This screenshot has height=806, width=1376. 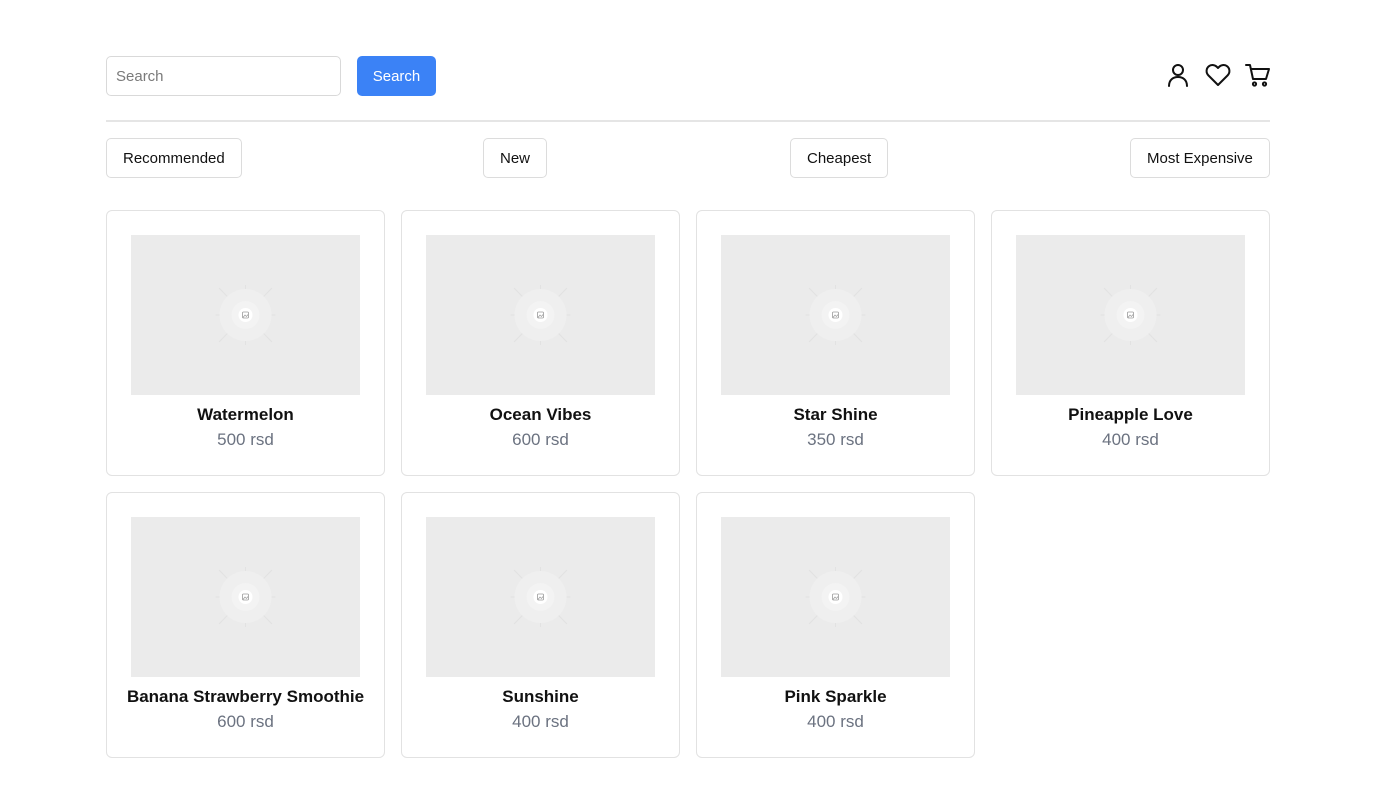 I want to click on product-name: Pineapple Love, so click(x=1130, y=414).